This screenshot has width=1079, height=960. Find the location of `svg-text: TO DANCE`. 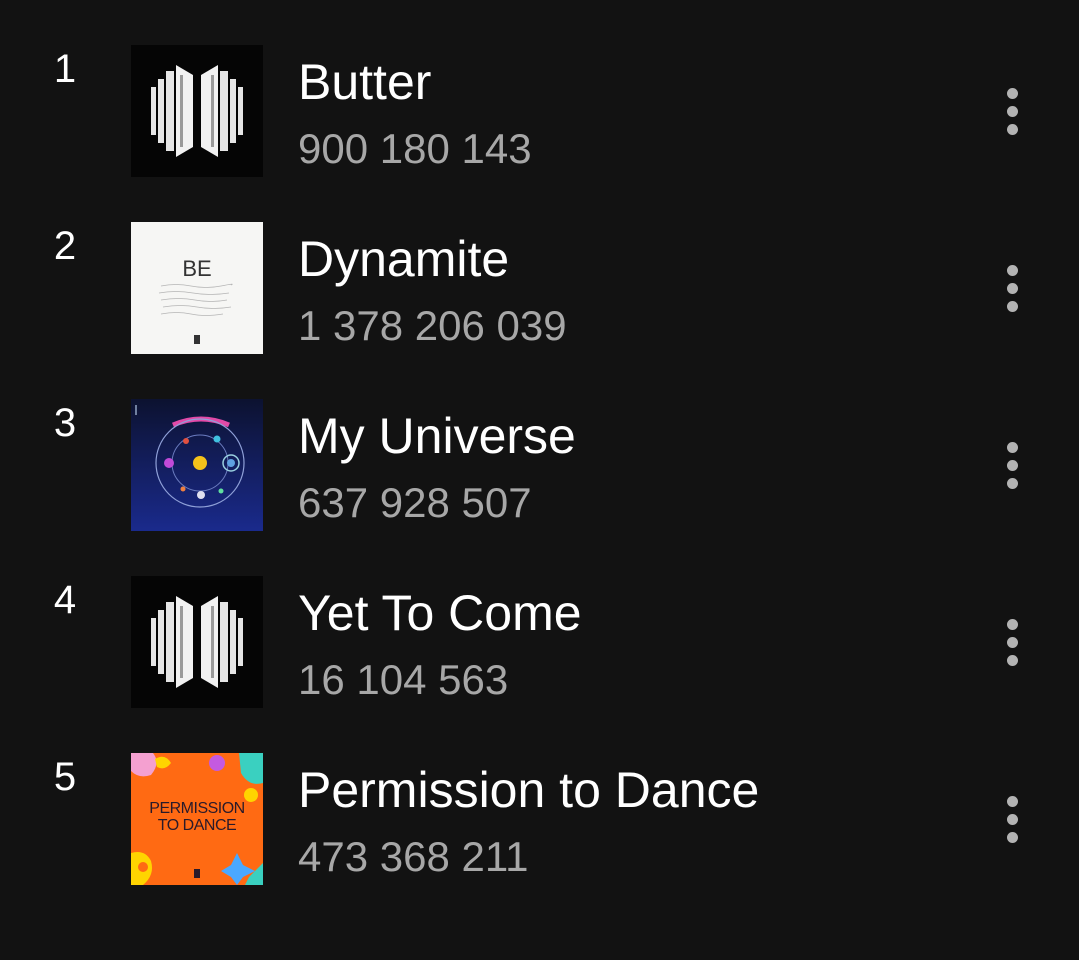

svg-text: TO DANCE is located at coordinates (197, 825).